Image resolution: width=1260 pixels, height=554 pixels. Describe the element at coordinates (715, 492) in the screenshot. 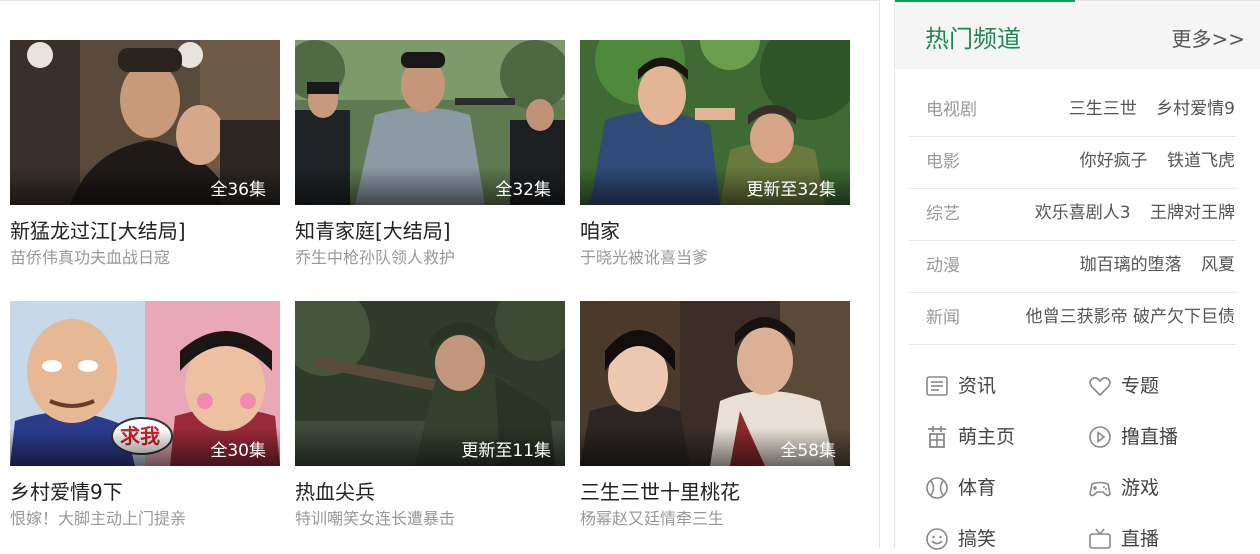

I see `video-title: 三生三世十里桃花` at that location.